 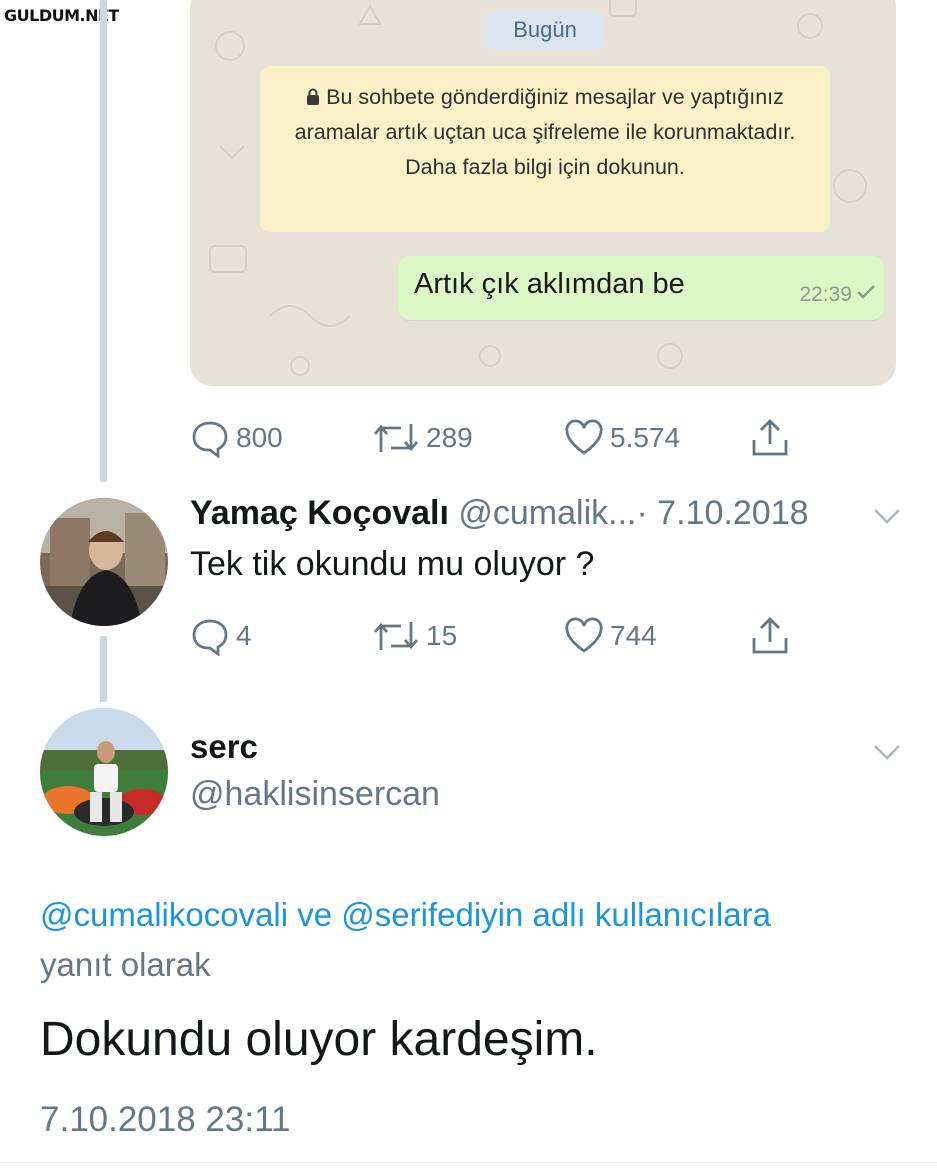 I want to click on retweet-count: 15, so click(x=442, y=635).